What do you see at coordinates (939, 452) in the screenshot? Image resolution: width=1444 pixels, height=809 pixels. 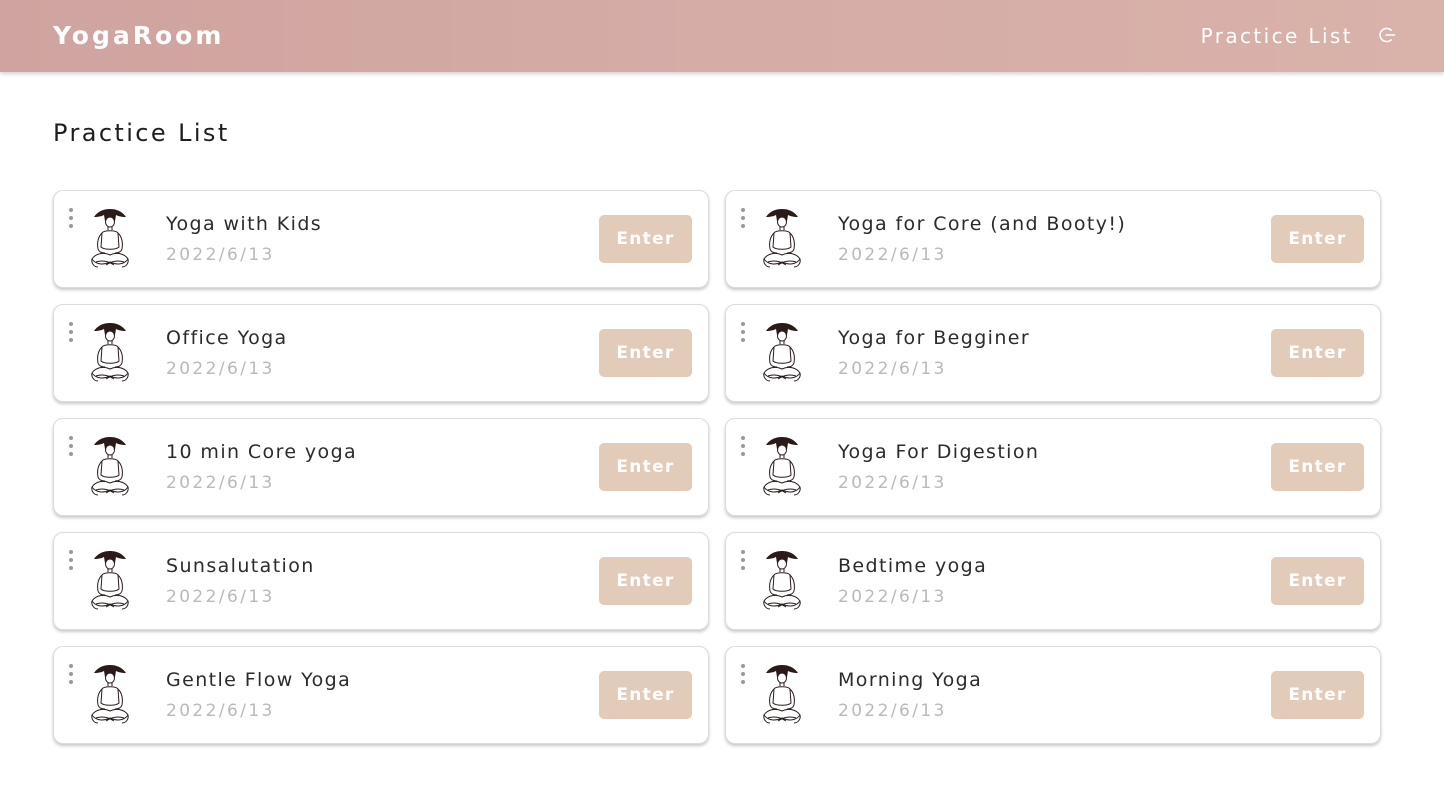 I see `practice-title: Yoga For Digestion` at bounding box center [939, 452].